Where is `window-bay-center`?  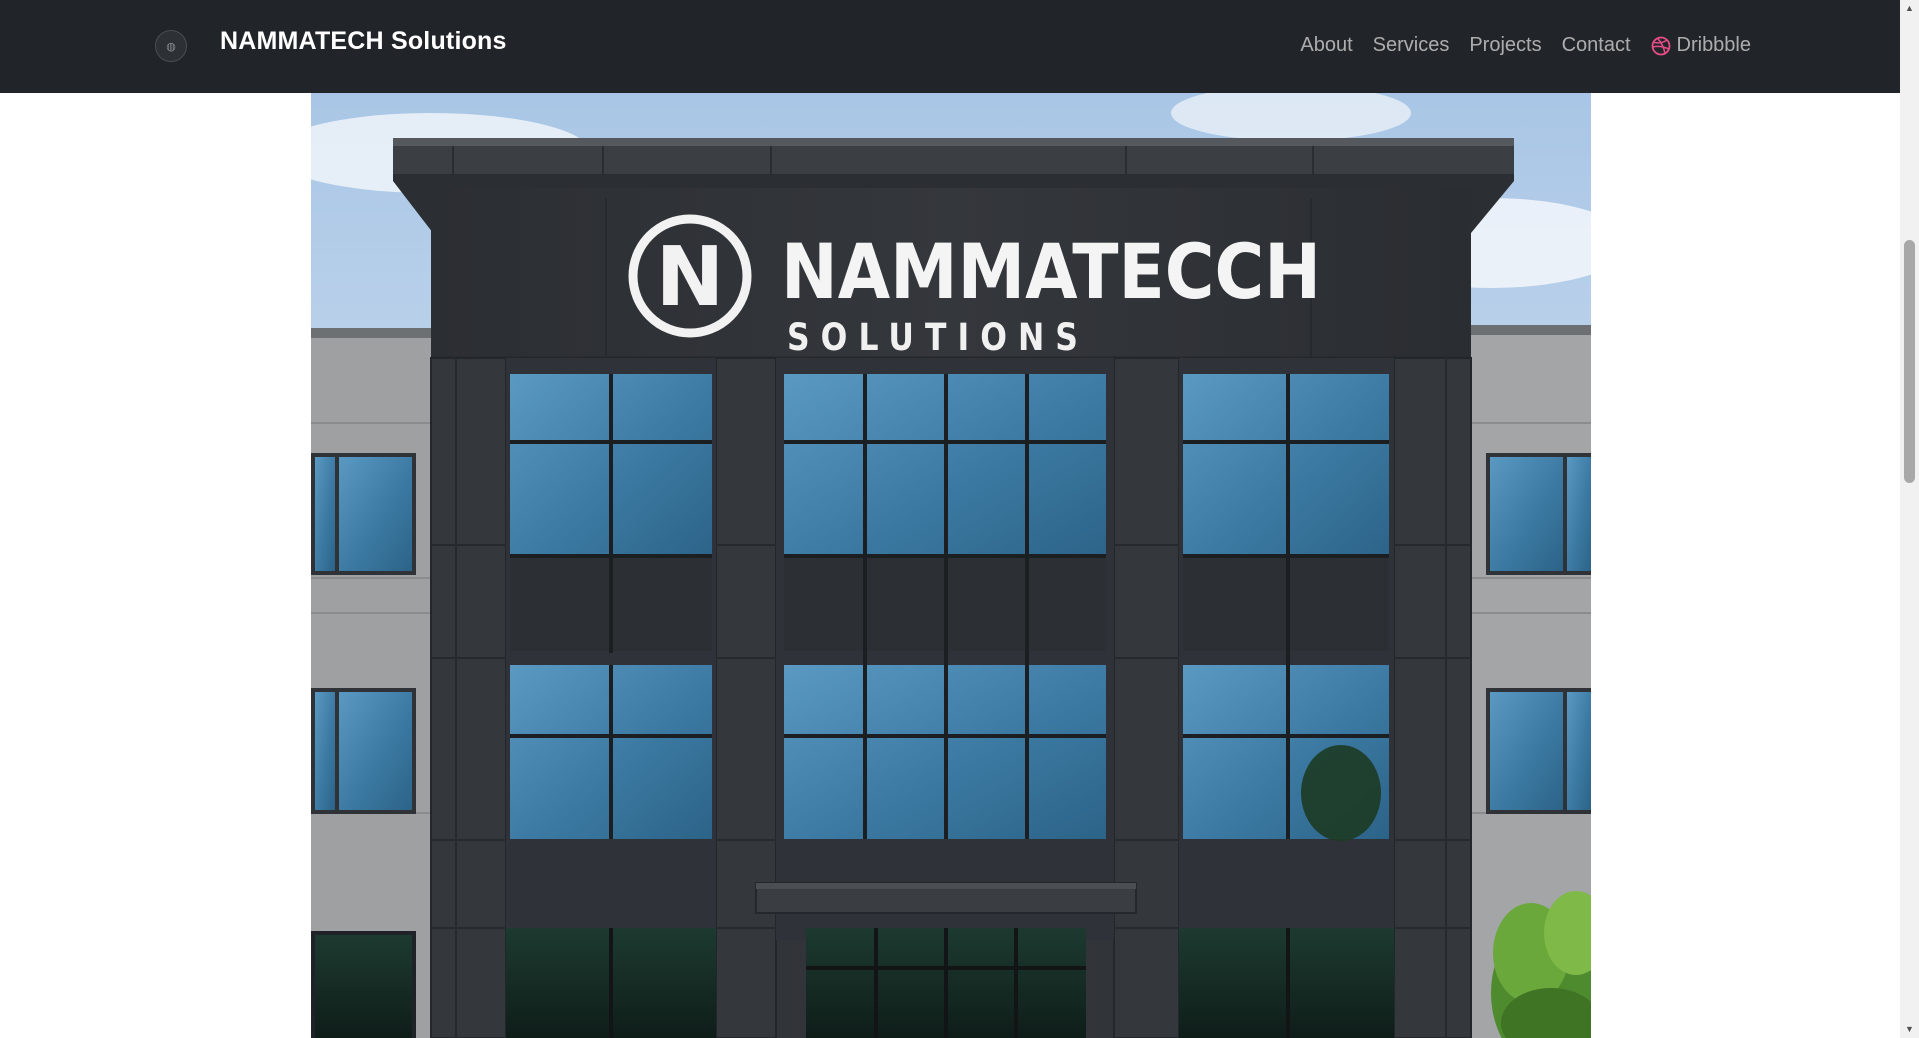
window-bay-center is located at coordinates (945, 649).